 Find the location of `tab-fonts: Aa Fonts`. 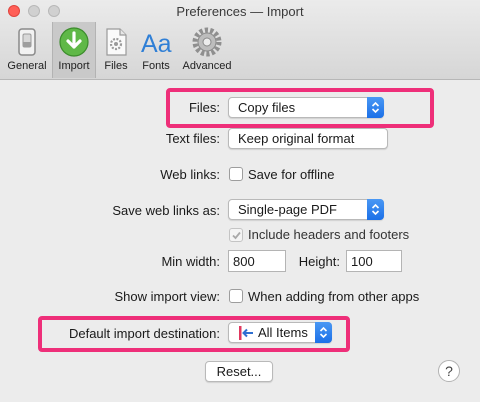

tab-fonts: Aa Fonts is located at coordinates (156, 50).